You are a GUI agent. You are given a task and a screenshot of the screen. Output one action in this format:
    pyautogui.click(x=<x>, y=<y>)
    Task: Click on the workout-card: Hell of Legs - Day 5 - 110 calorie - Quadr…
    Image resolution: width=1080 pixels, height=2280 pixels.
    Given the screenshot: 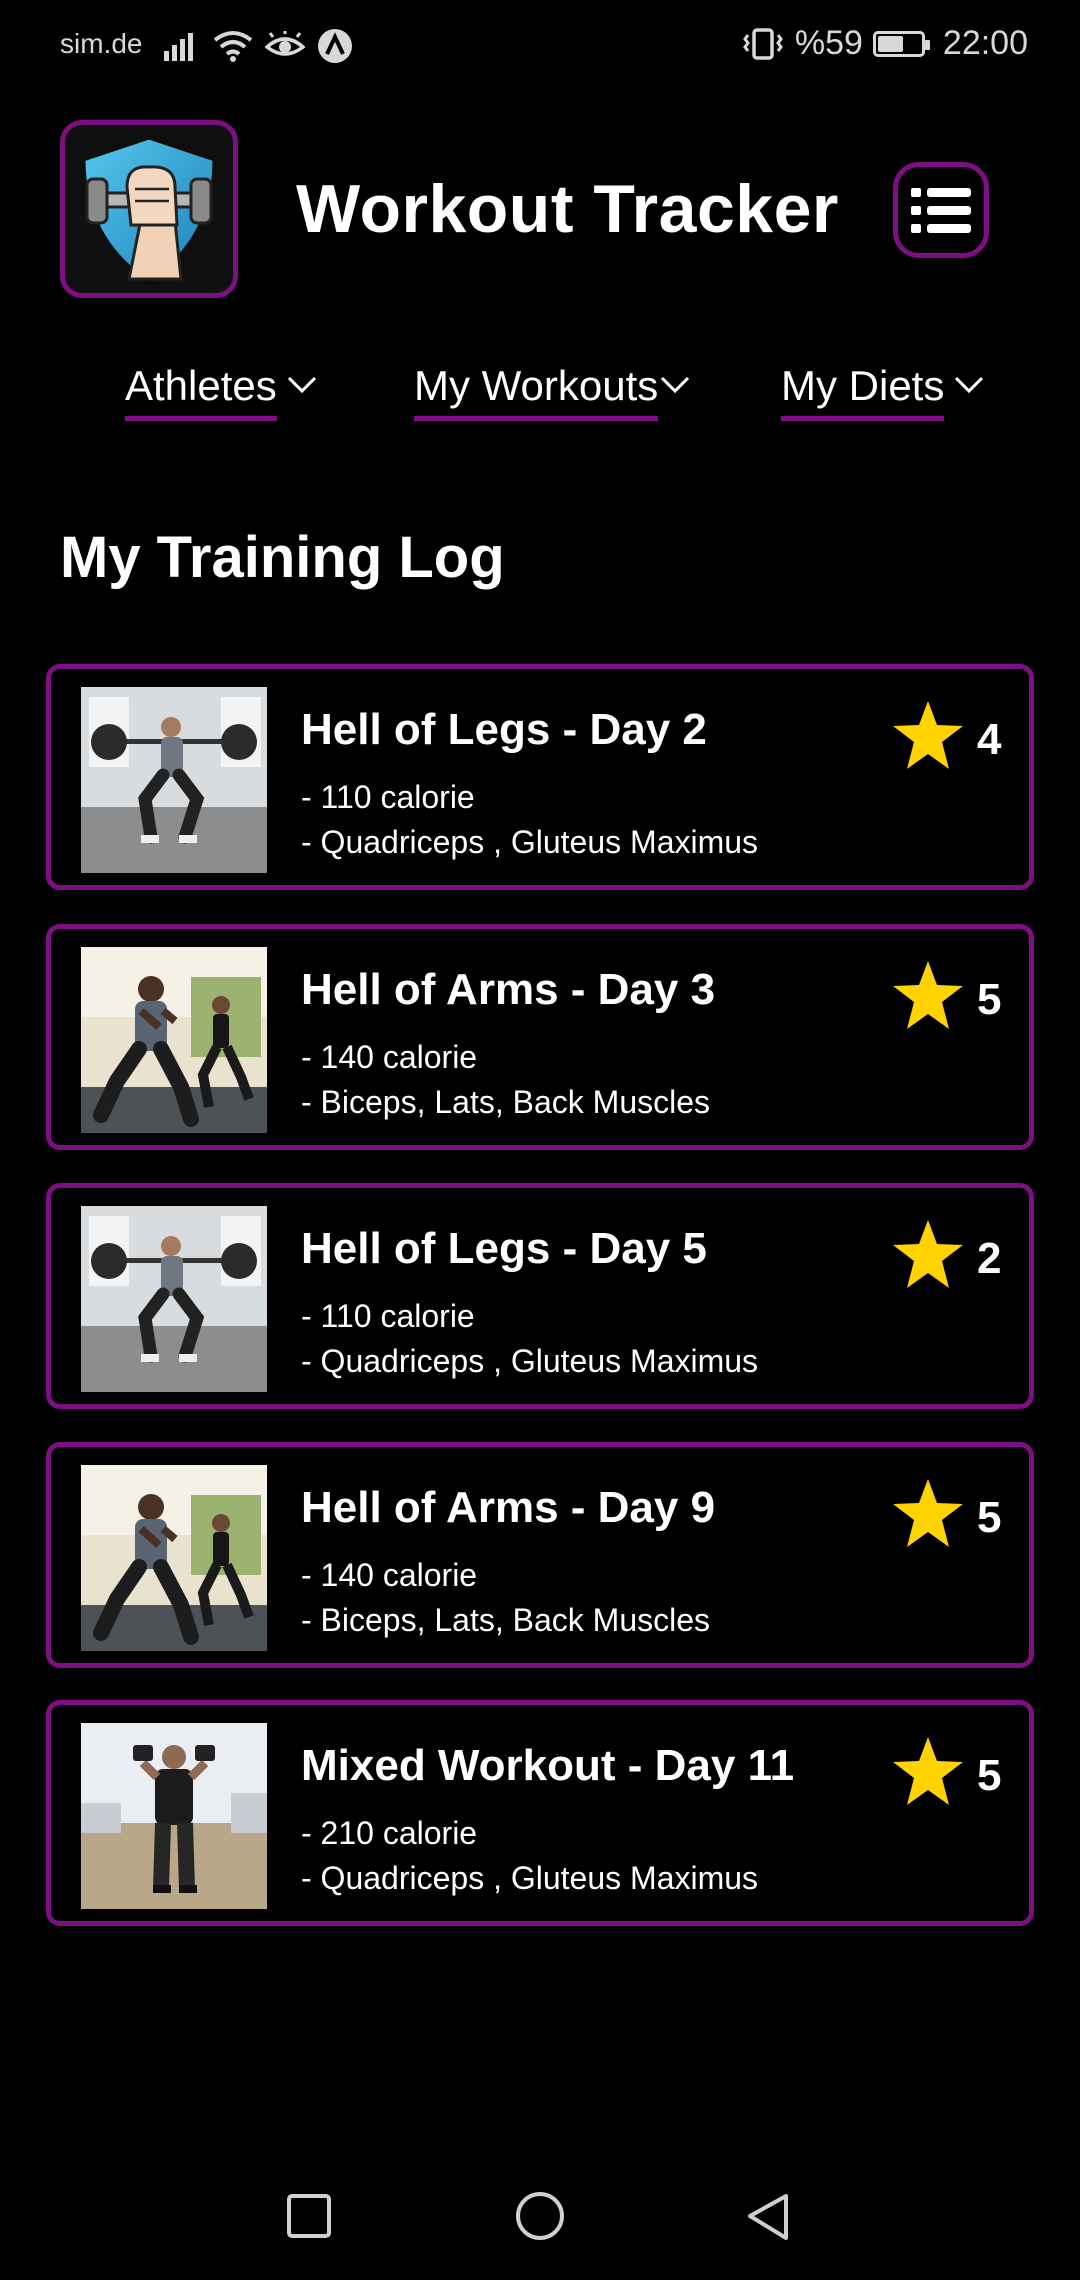 What is the action you would take?
    pyautogui.click(x=540, y=1296)
    